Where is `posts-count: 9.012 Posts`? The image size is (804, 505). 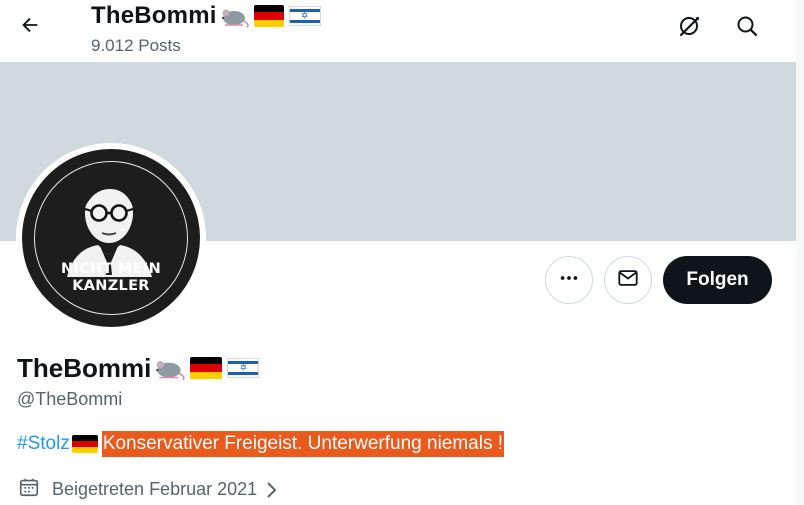
posts-count: 9.012 Posts is located at coordinates (136, 45).